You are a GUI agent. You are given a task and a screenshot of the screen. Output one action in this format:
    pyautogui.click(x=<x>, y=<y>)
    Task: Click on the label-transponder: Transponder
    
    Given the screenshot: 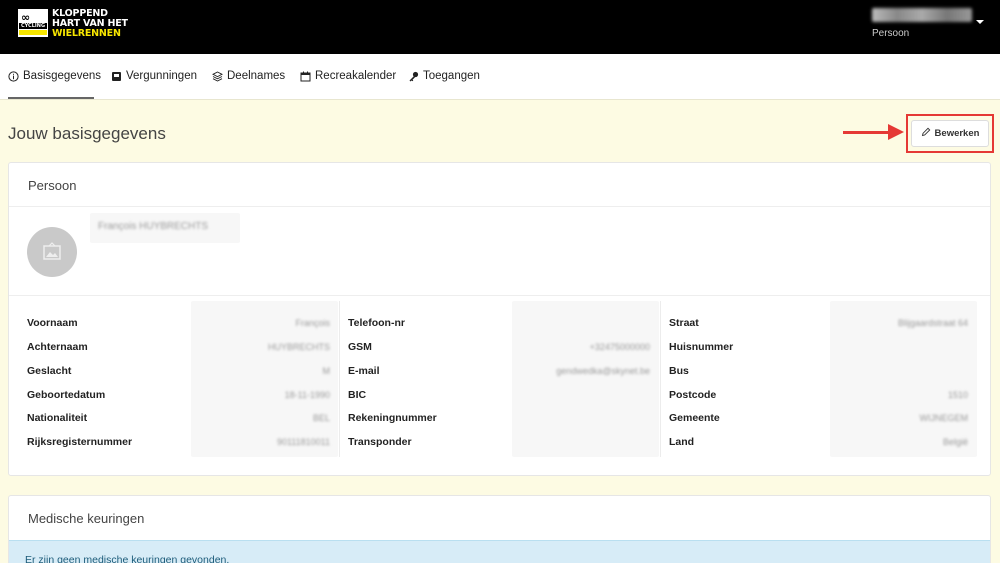 What is the action you would take?
    pyautogui.click(x=380, y=442)
    